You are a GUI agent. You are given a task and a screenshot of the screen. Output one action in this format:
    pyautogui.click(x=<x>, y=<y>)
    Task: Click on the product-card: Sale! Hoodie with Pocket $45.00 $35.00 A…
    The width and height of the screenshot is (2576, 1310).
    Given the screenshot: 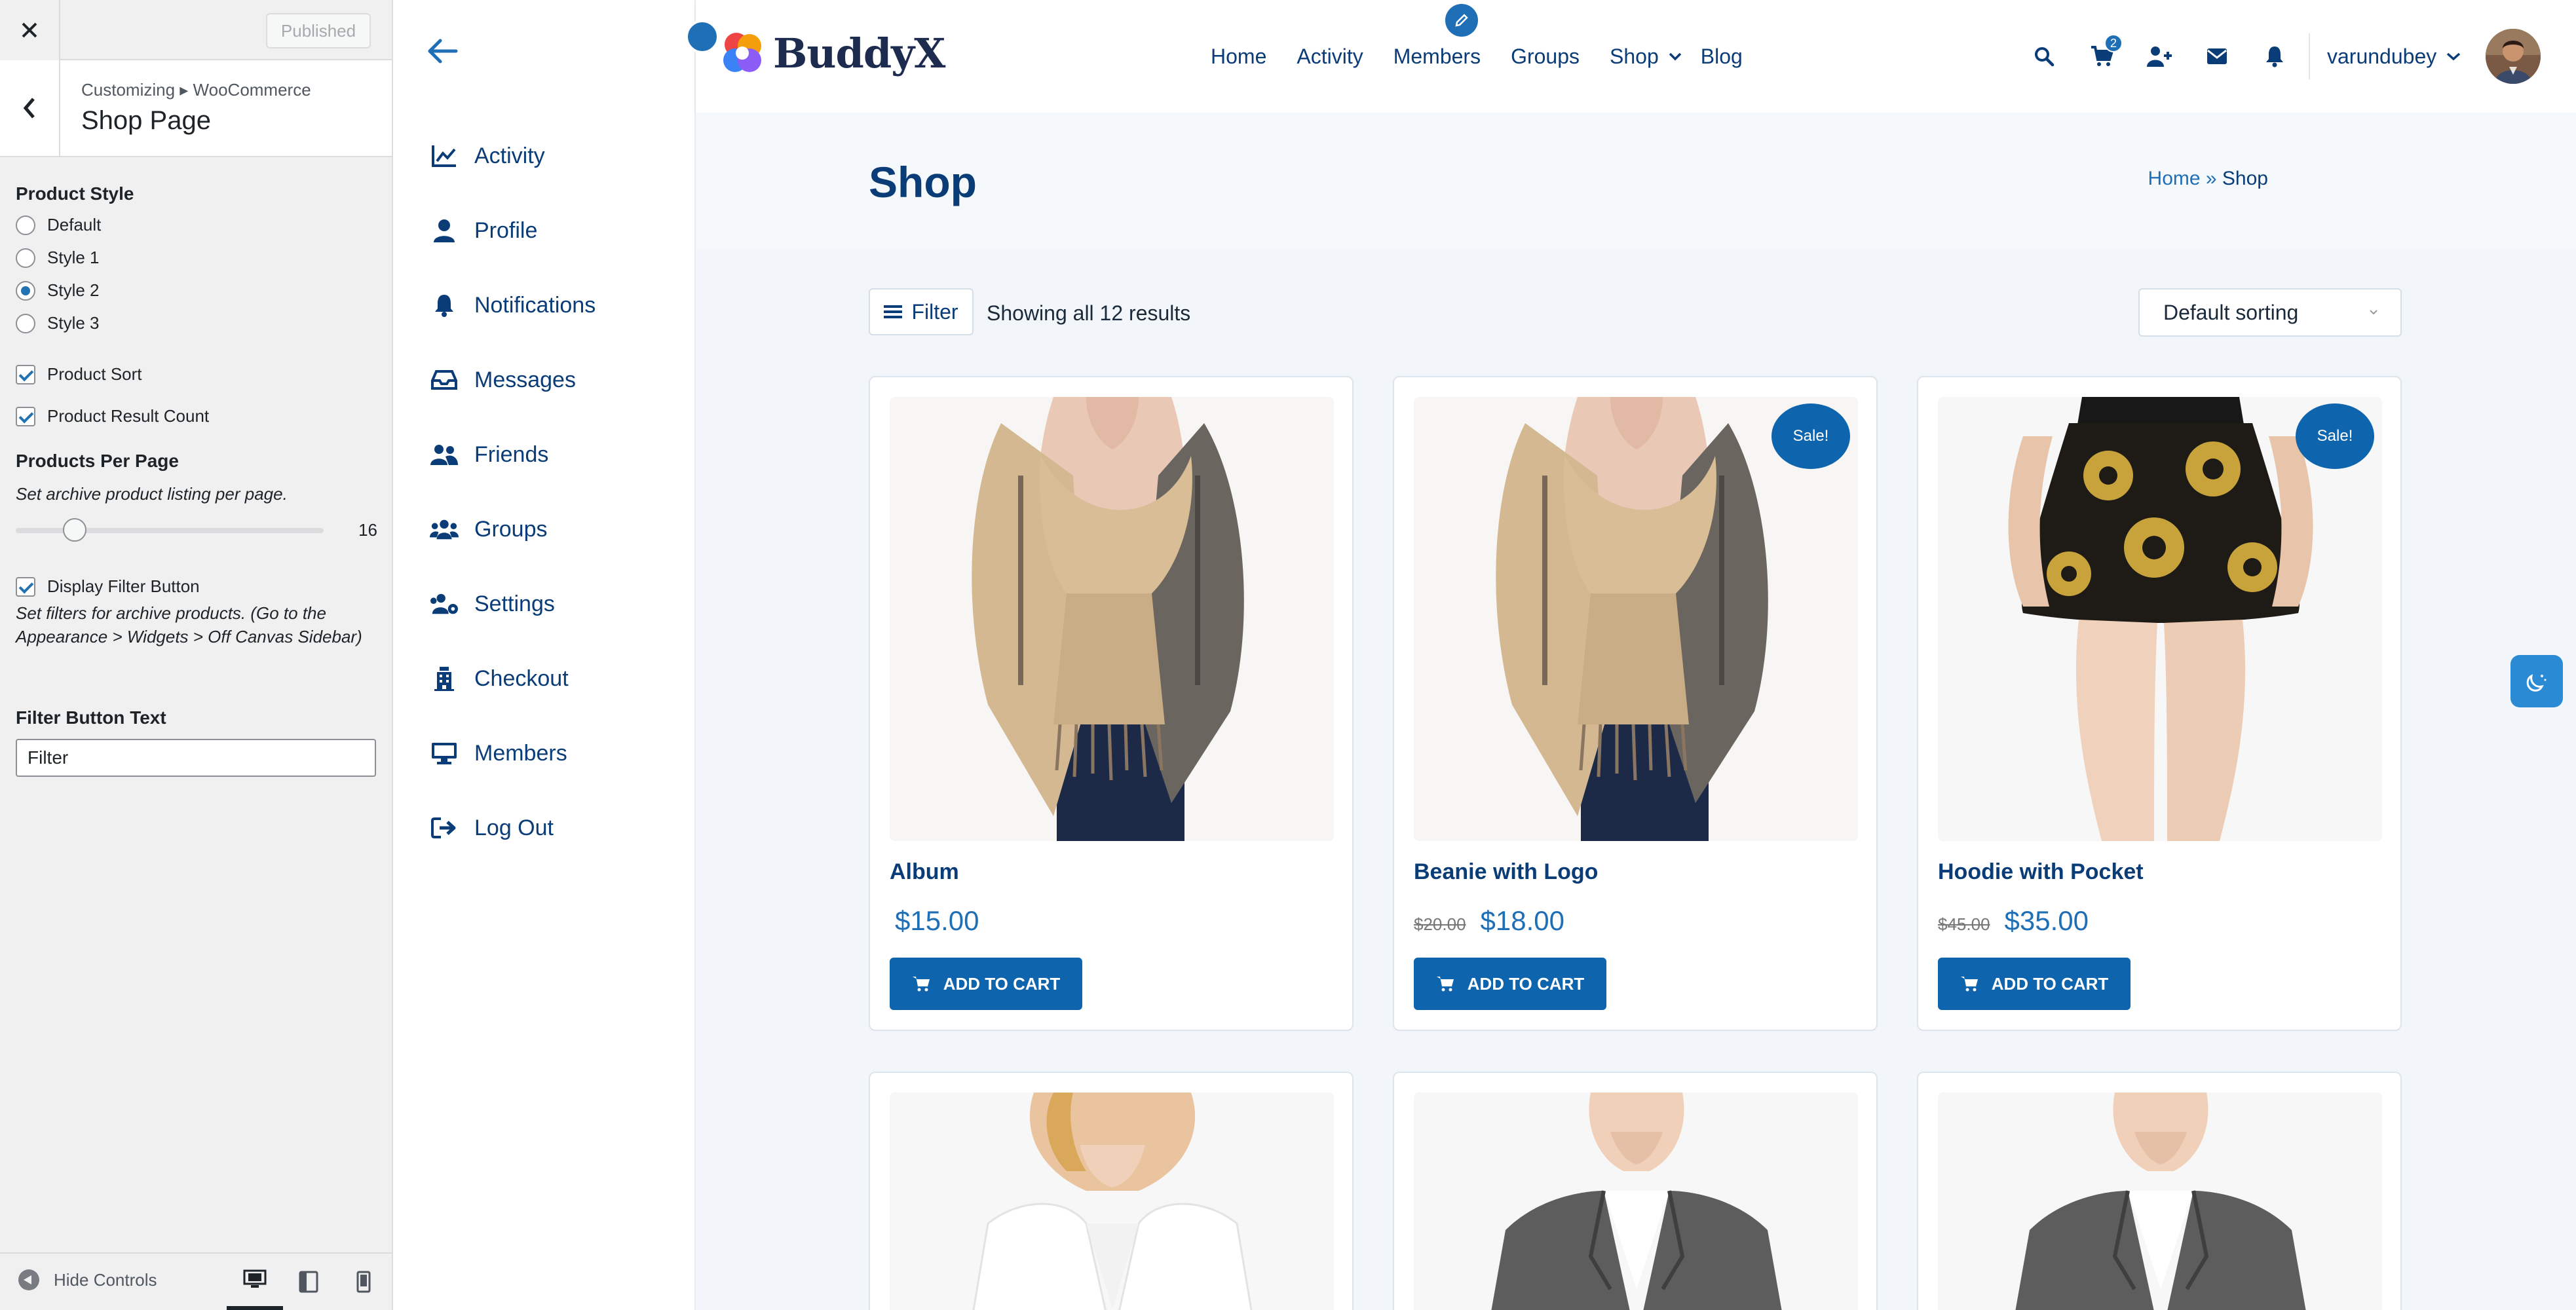 What is the action you would take?
    pyautogui.click(x=2159, y=704)
    